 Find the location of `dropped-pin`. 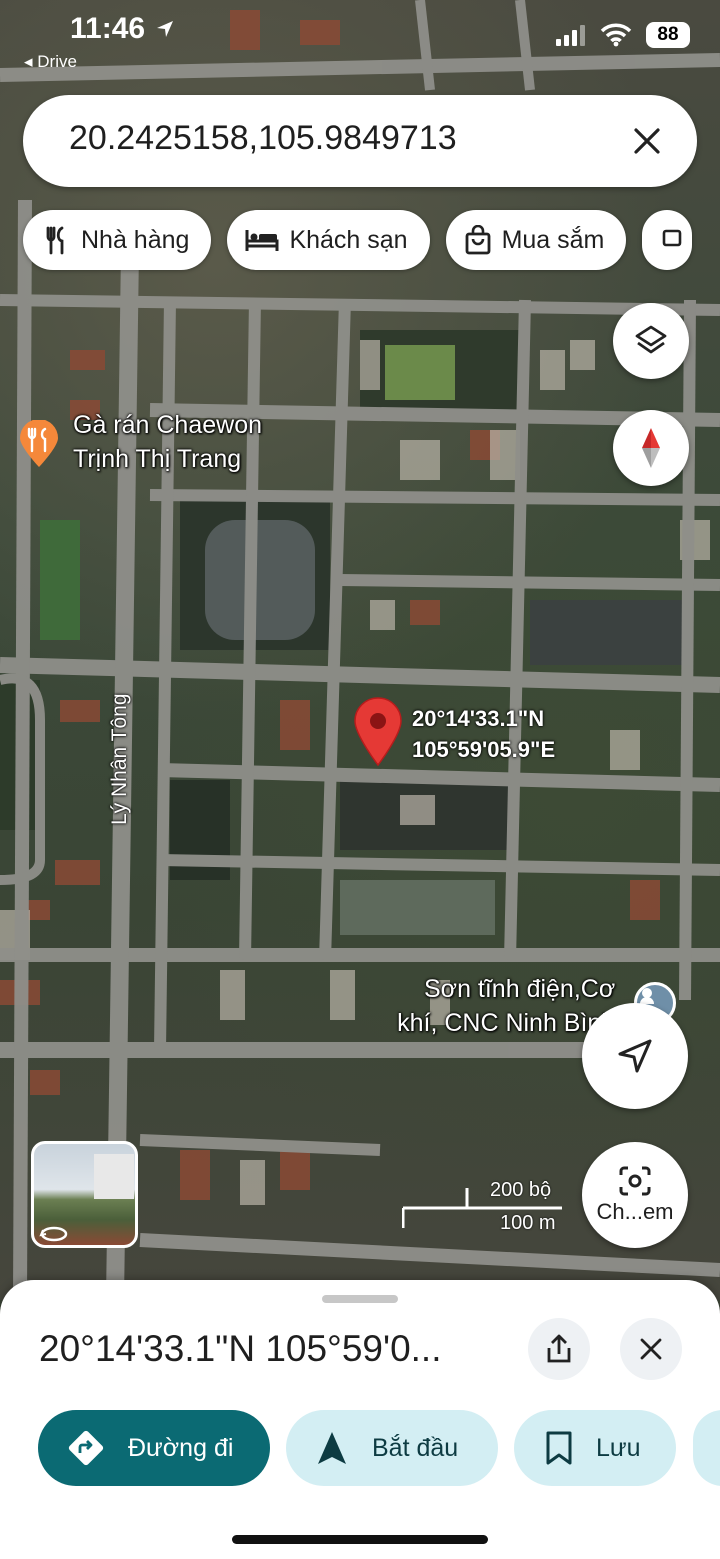

dropped-pin is located at coordinates (378, 732).